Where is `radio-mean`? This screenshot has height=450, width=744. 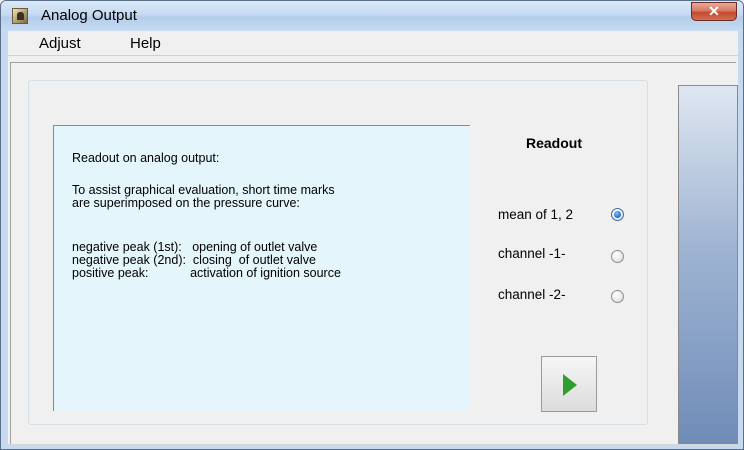
radio-mean is located at coordinates (617, 214).